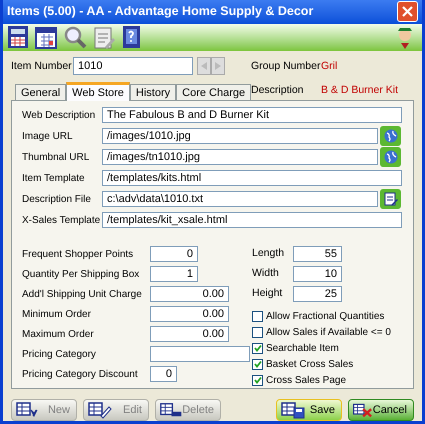 The width and height of the screenshot is (425, 424). What do you see at coordinates (328, 333) in the screenshot?
I see `checkbox-label: Allow Sales if Available <= 0` at bounding box center [328, 333].